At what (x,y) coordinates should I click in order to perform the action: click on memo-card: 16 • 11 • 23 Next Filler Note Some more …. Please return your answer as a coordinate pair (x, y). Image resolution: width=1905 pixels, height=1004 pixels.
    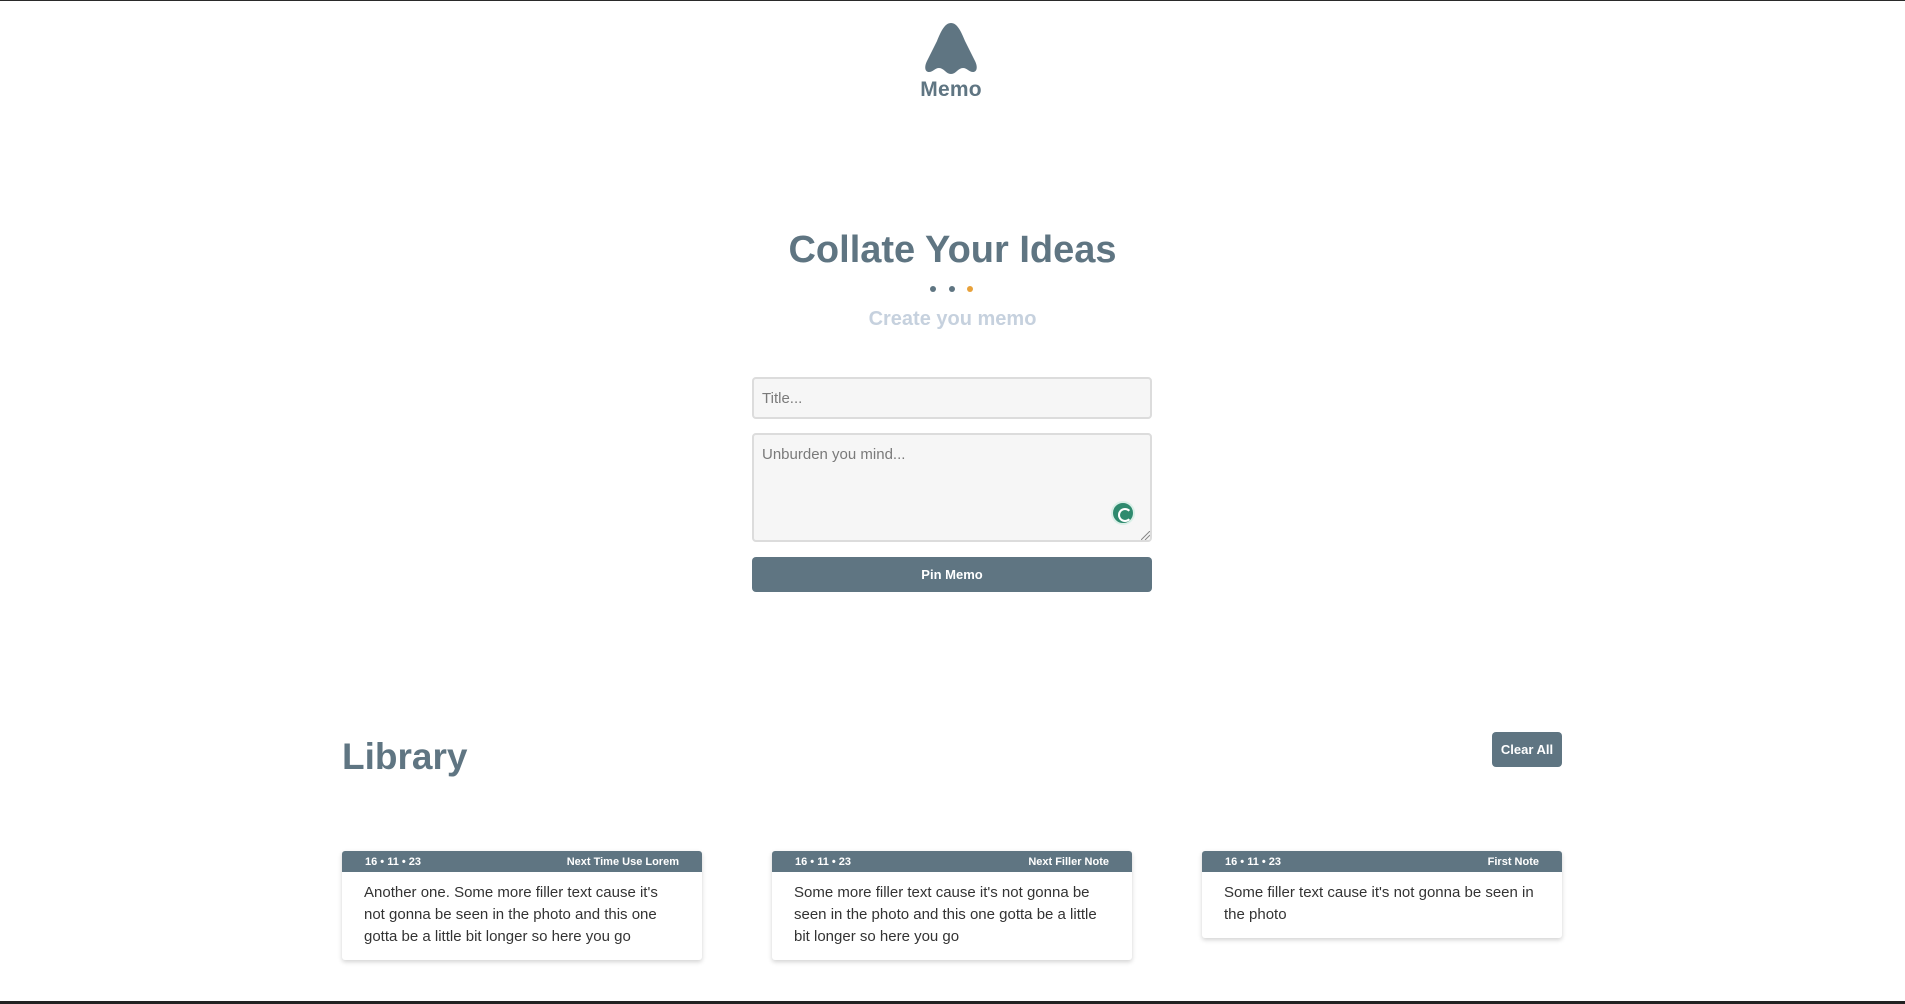
    Looking at the image, I should click on (952, 905).